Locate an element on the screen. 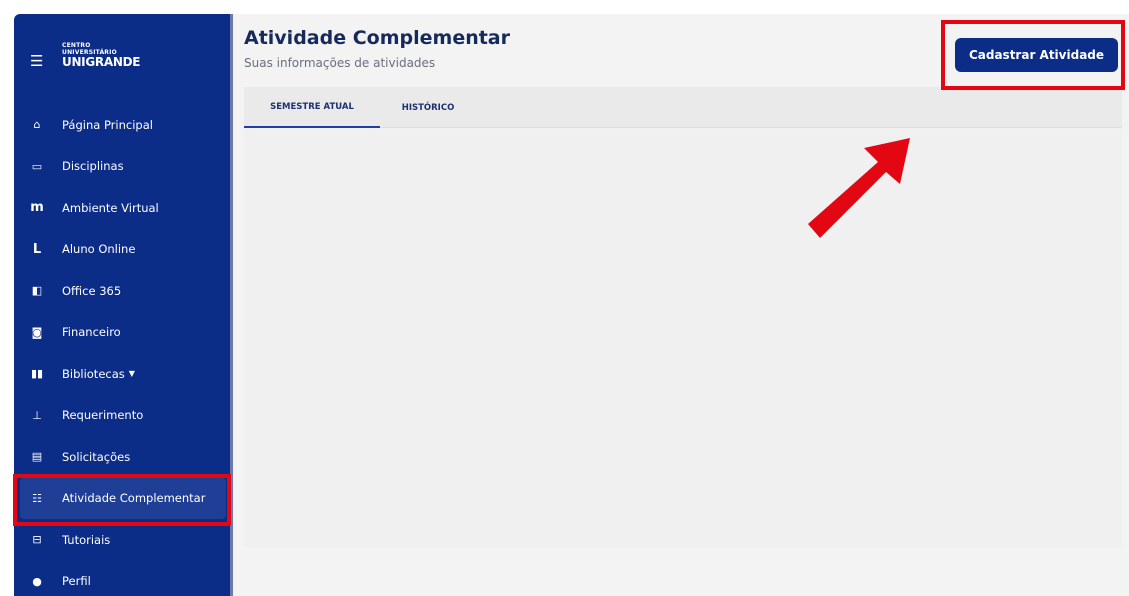  user-icon: ● is located at coordinates (37, 581).